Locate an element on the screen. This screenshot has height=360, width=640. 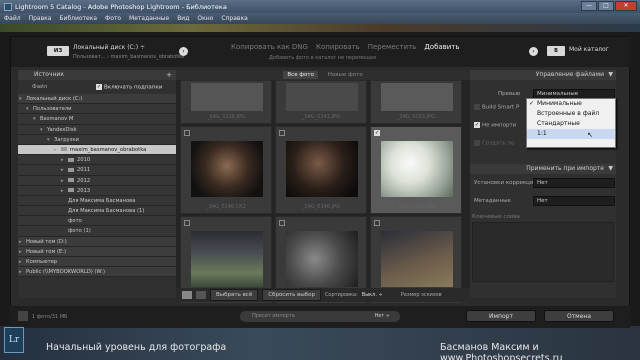
mode-add: Добавить is located at coordinates (441, 47).